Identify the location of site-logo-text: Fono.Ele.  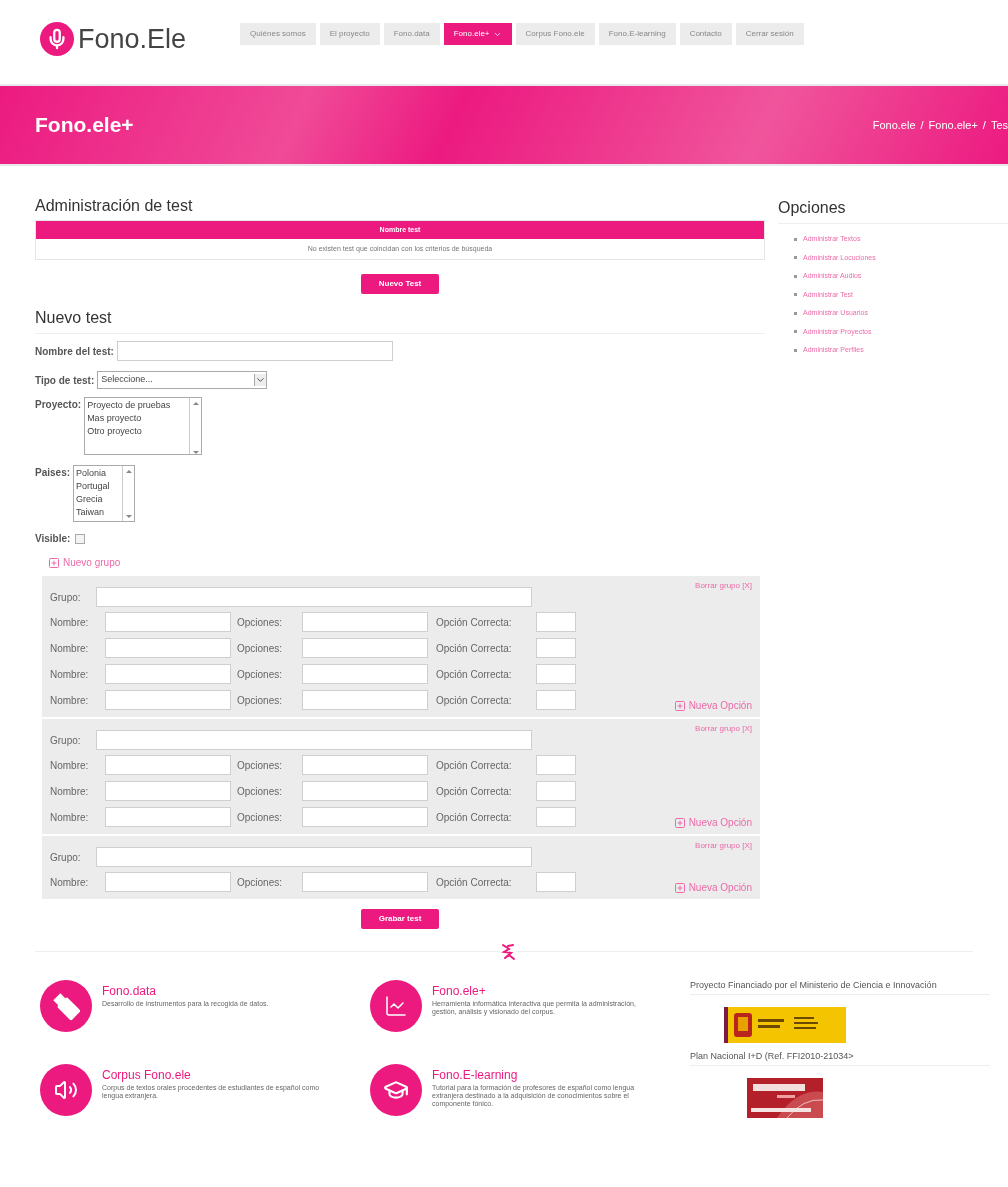
(132, 39).